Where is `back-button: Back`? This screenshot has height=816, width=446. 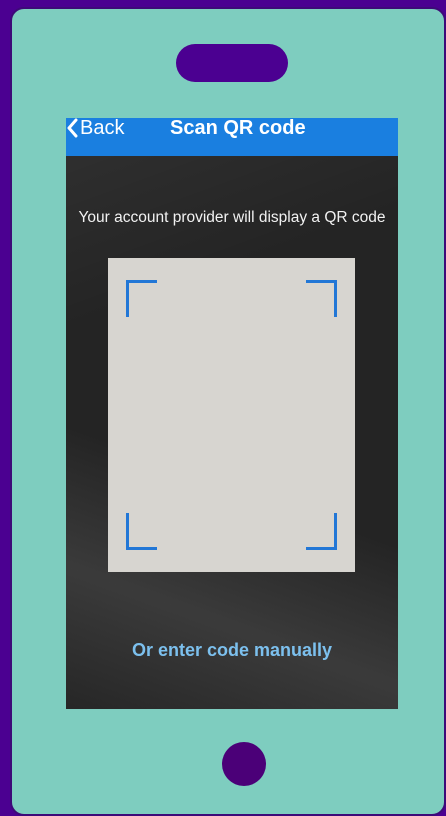 back-button: Back is located at coordinates (95, 128).